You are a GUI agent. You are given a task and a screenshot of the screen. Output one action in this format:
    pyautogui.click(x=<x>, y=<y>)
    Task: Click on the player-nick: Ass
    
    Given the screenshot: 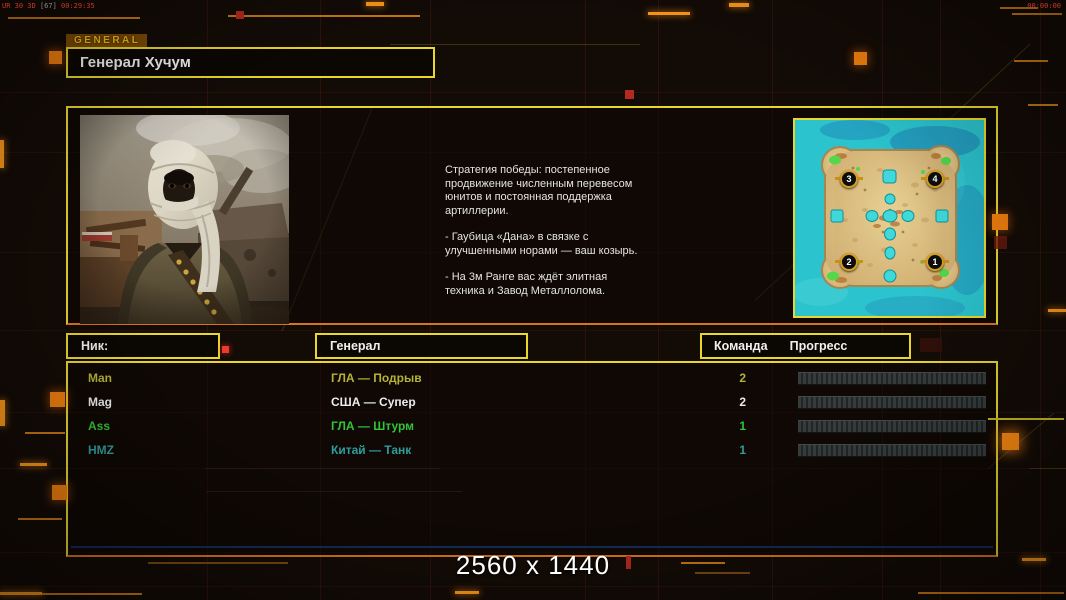 What is the action you would take?
    pyautogui.click(x=99, y=426)
    